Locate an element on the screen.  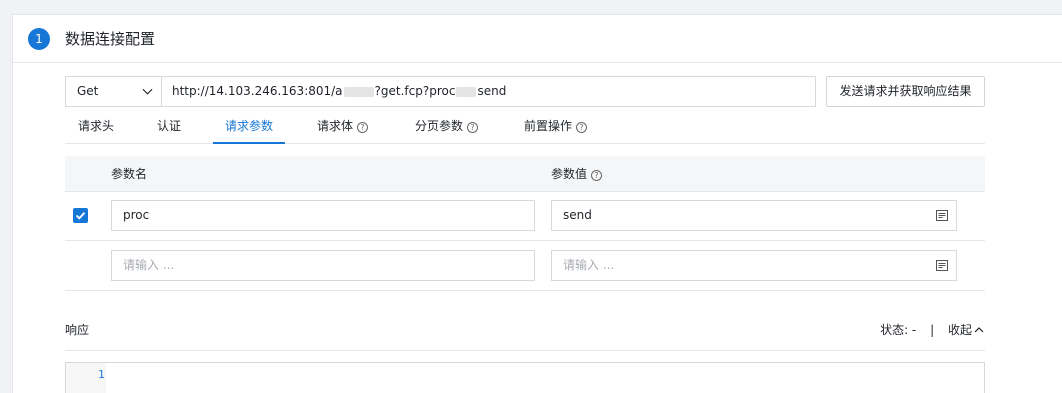
url-text-part-3: send is located at coordinates (492, 91).